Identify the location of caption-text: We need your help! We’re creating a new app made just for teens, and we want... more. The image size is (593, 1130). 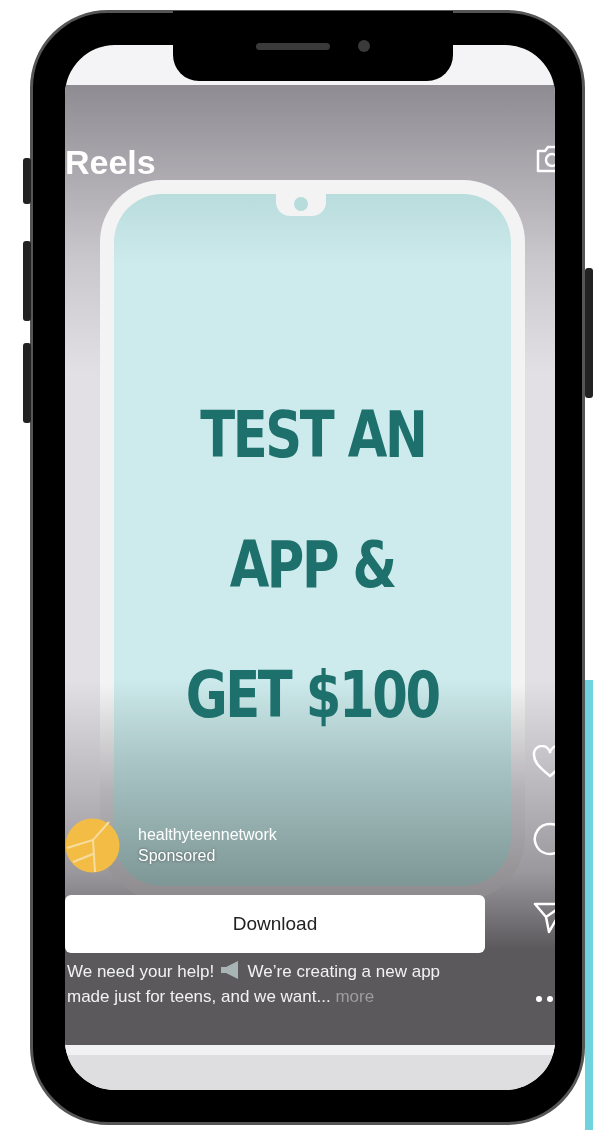
(254, 983).